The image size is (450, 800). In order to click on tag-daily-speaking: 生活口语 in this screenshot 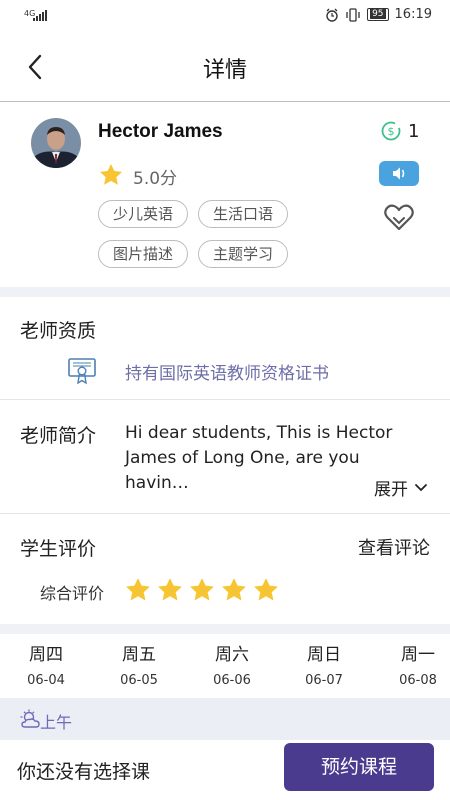, I will do `click(243, 214)`.